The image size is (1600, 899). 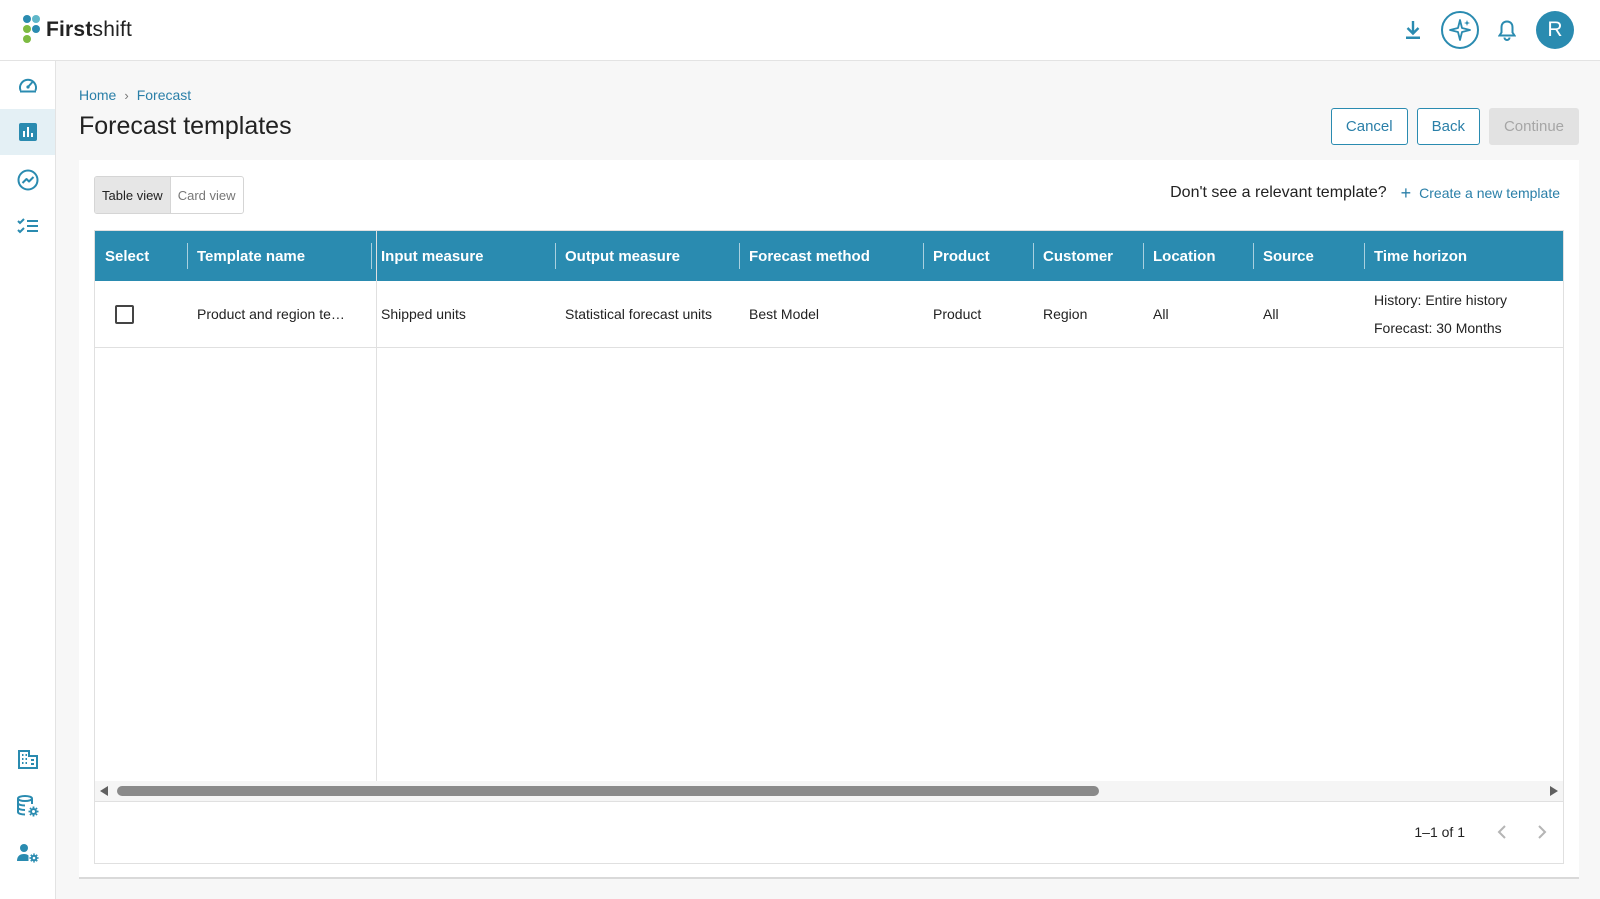 I want to click on breadcrumb-forecast: Forecast, so click(x=164, y=95).